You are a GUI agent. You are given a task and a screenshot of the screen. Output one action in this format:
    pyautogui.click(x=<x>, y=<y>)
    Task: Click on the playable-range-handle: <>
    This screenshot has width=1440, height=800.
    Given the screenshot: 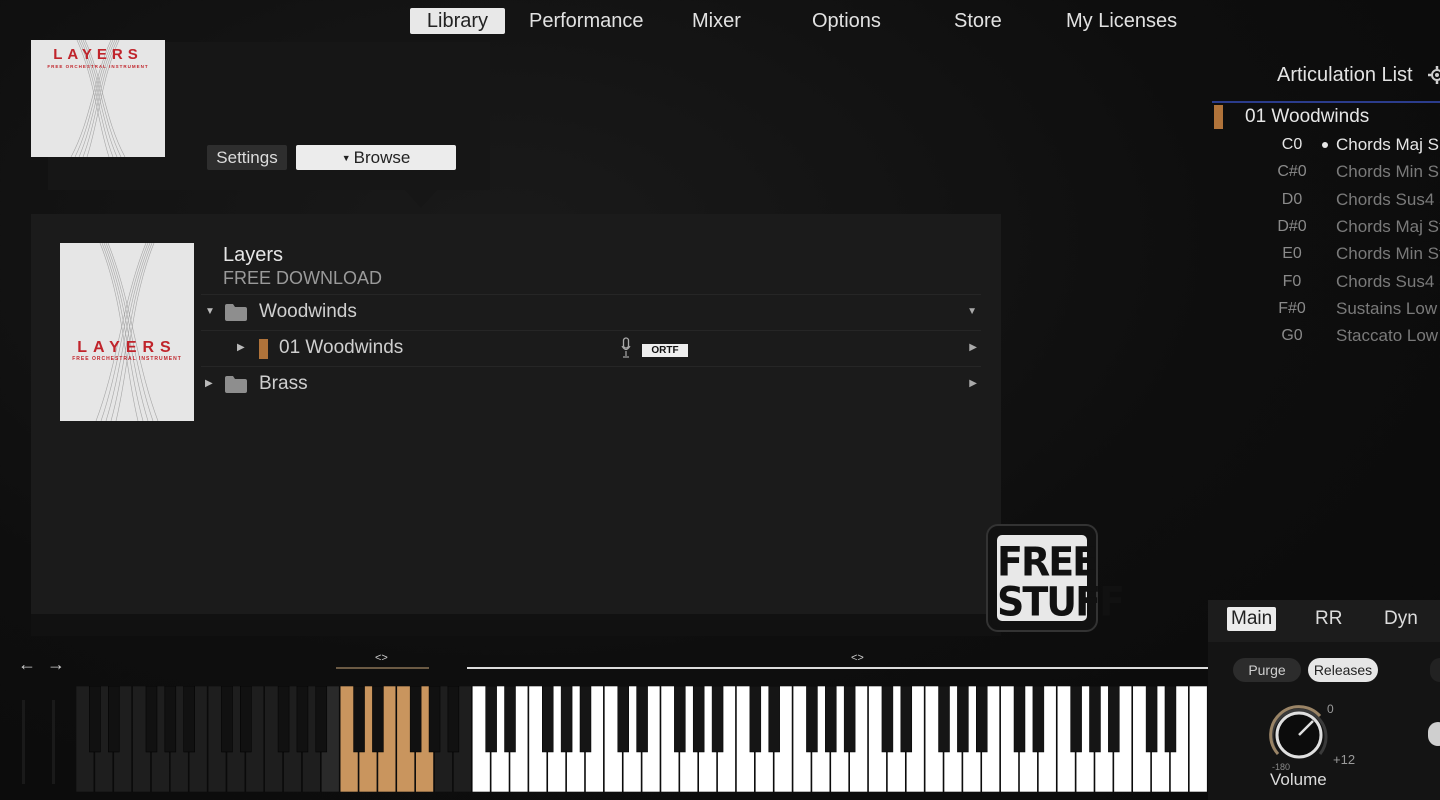 What is the action you would take?
    pyautogui.click(x=857, y=658)
    